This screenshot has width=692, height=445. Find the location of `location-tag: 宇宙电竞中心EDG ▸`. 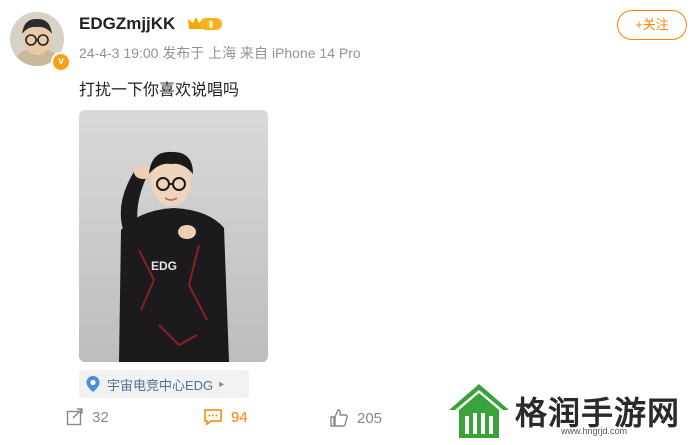

location-tag: 宇宙电竞中心EDG ▸ is located at coordinates (164, 384).